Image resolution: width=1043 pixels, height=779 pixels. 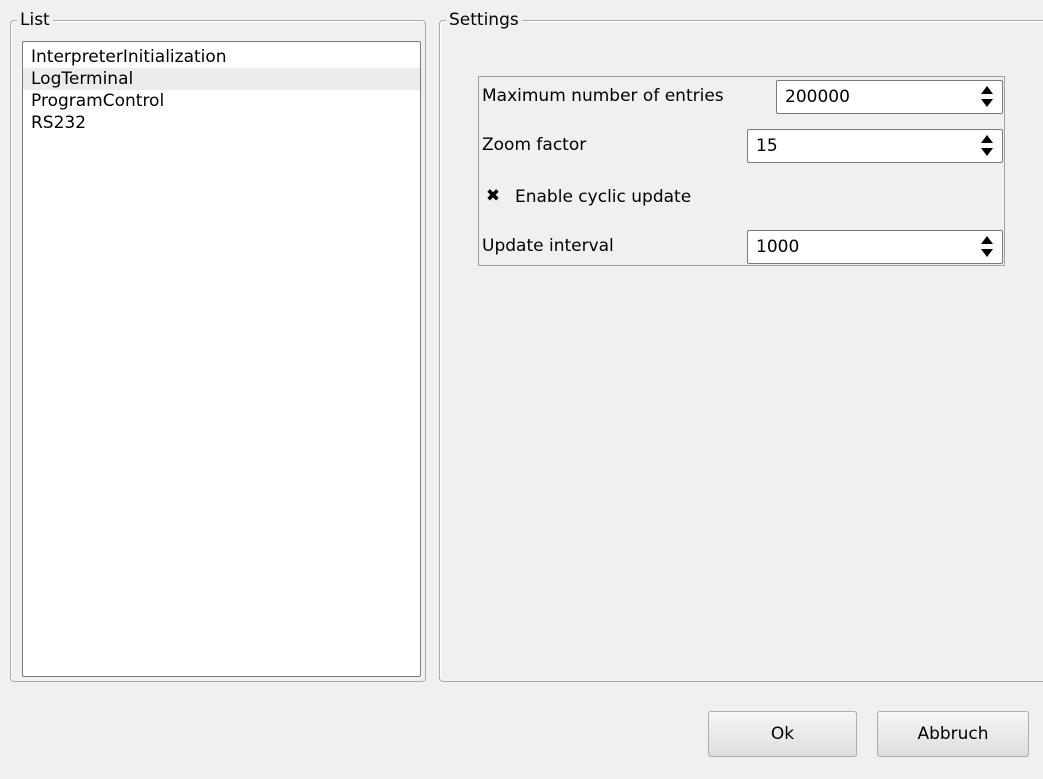 I want to click on zoom-factor-row: Zoom factor 15, so click(x=741, y=145).